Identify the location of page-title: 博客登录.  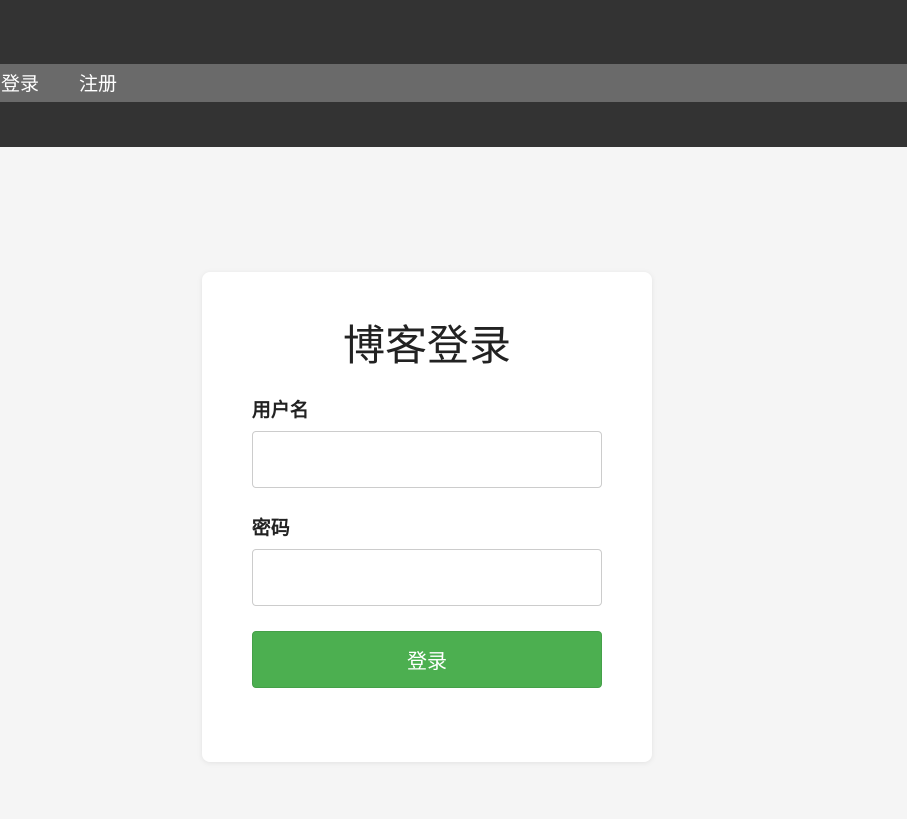
(426, 345).